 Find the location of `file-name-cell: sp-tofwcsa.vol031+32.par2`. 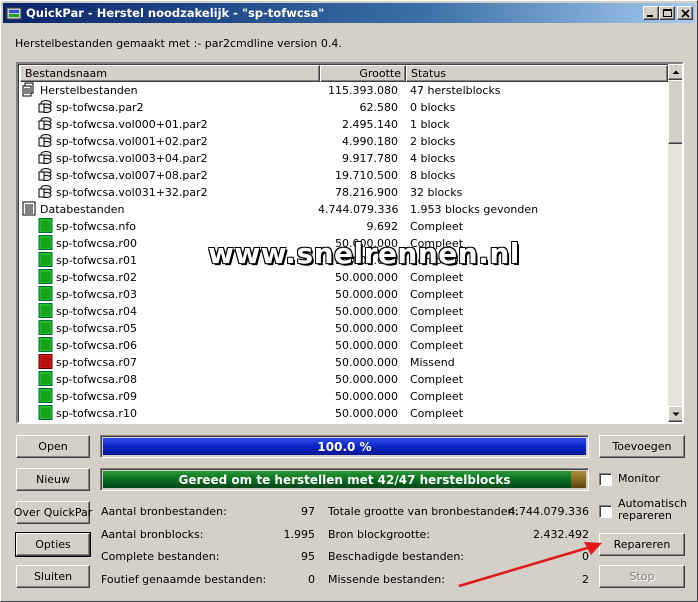

file-name-cell: sp-tofwcsa.vol031+32.par2 is located at coordinates (123, 192).